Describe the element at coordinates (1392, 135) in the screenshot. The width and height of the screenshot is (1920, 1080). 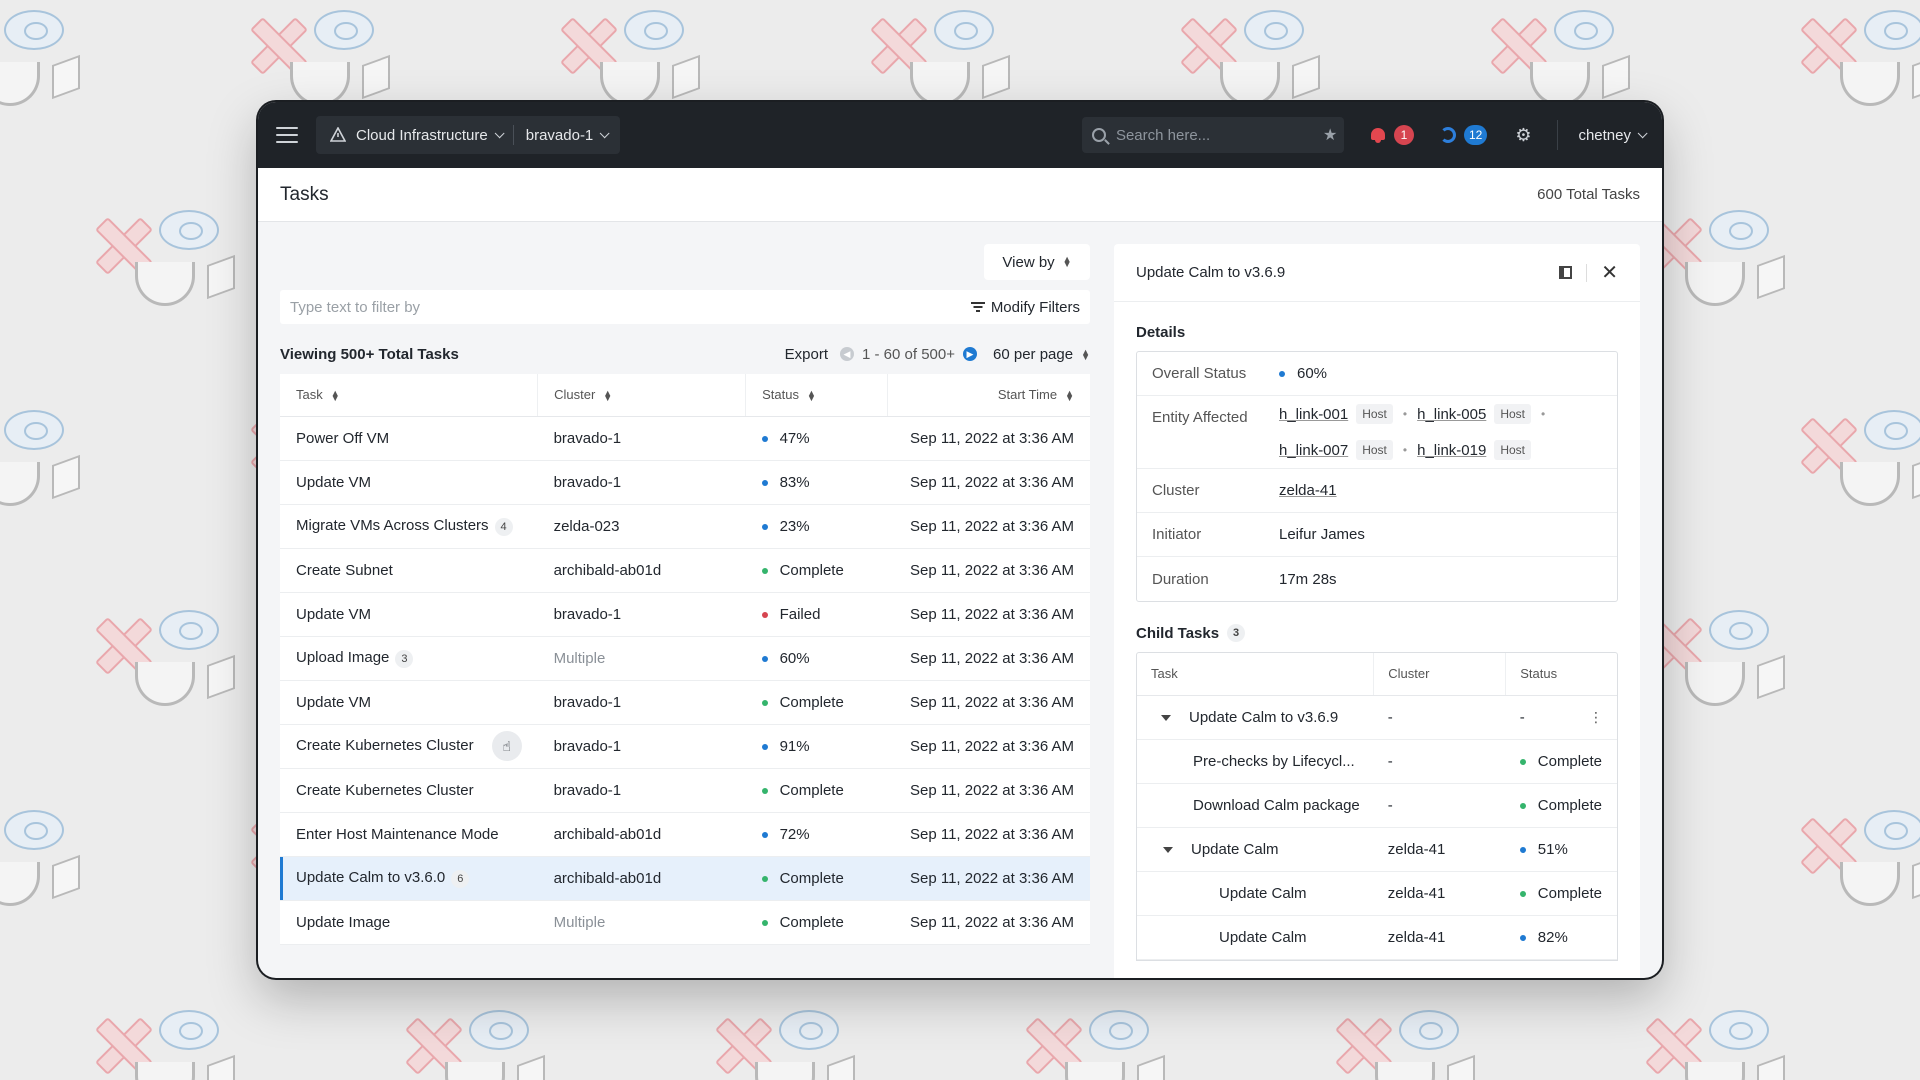
I see `alerts-button: 1` at that location.